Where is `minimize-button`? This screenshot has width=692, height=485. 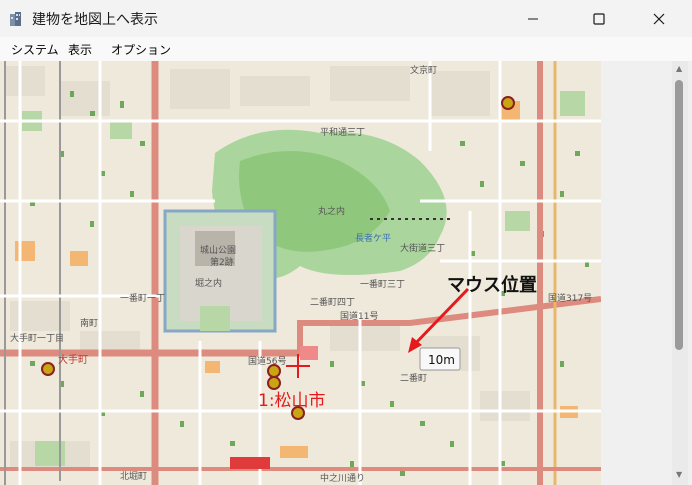 minimize-button is located at coordinates (533, 18).